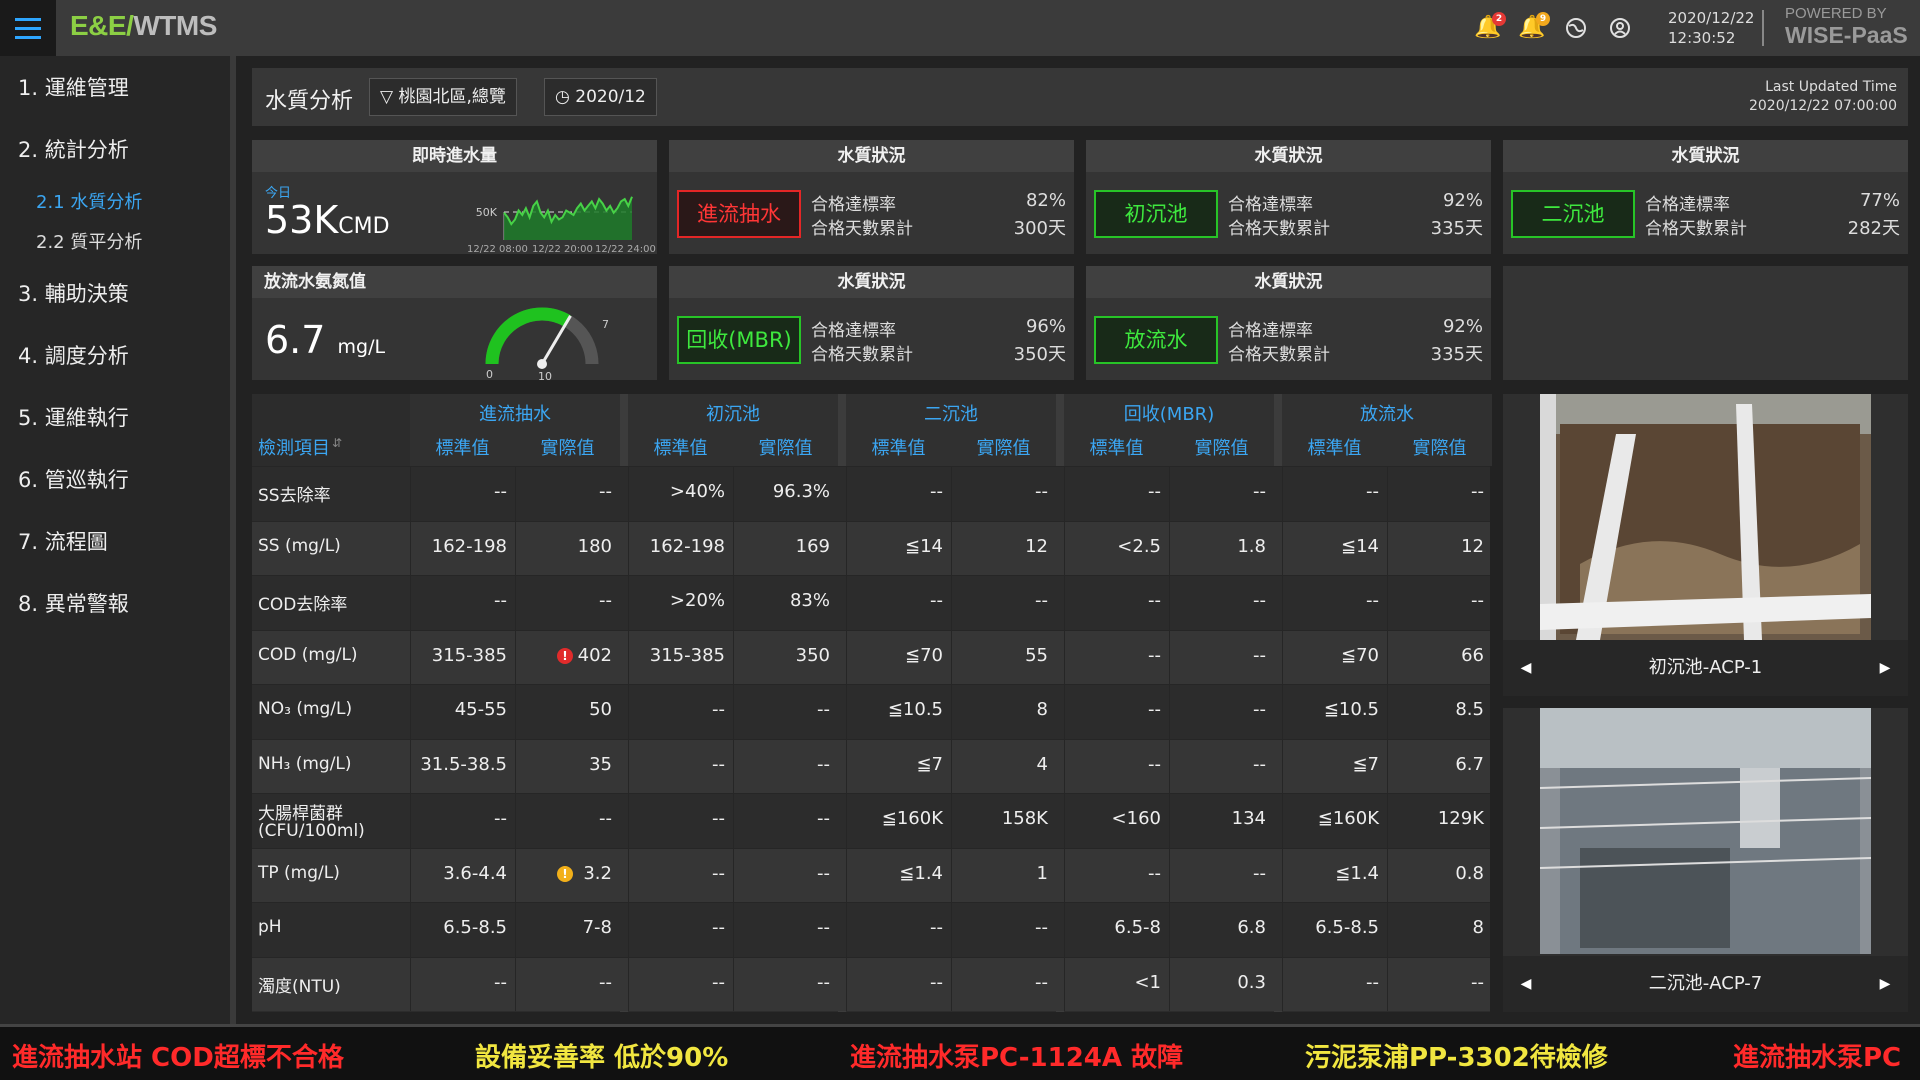 This screenshot has width=1920, height=1080. What do you see at coordinates (1469, 764) in the screenshot?
I see `table-cell: 6.7` at bounding box center [1469, 764].